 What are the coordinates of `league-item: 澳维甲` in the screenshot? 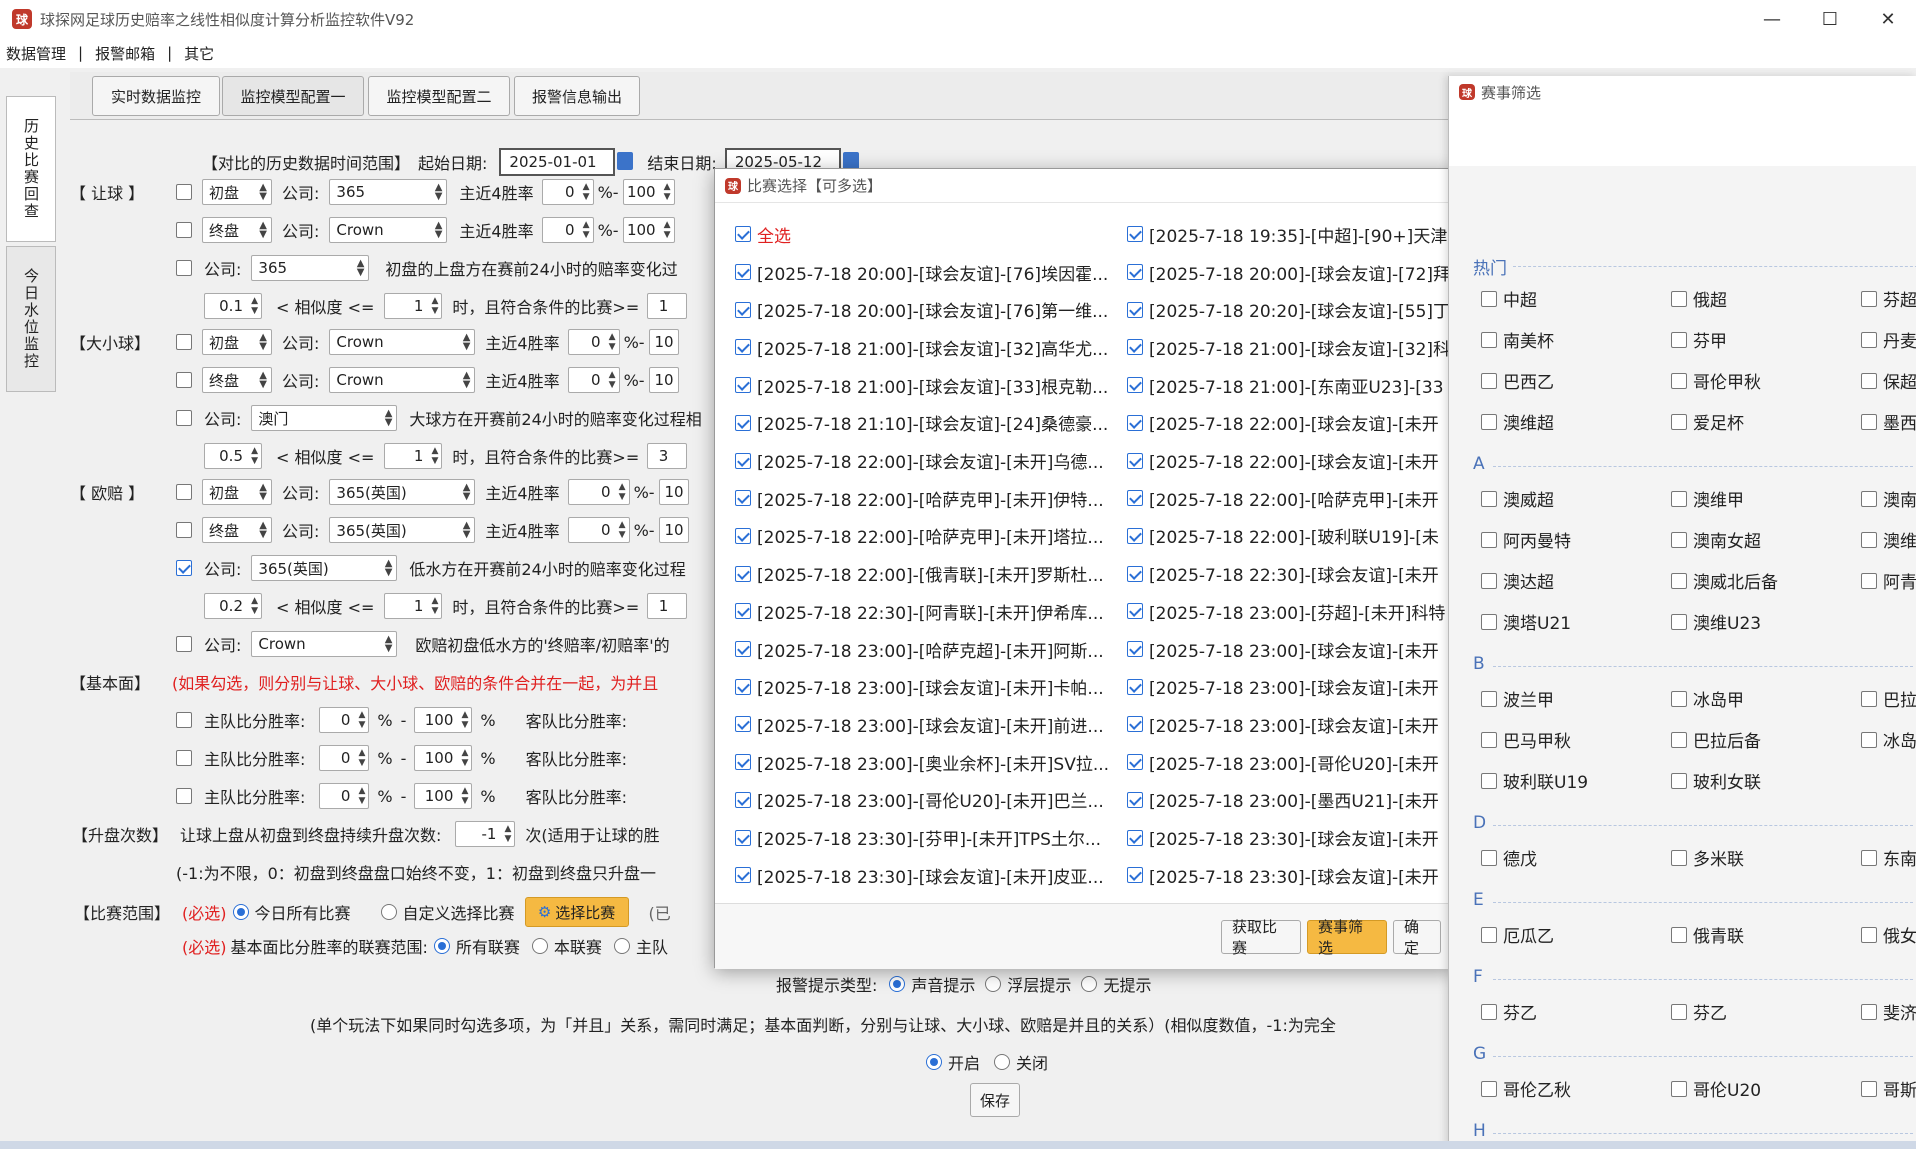 It's located at (1704, 498).